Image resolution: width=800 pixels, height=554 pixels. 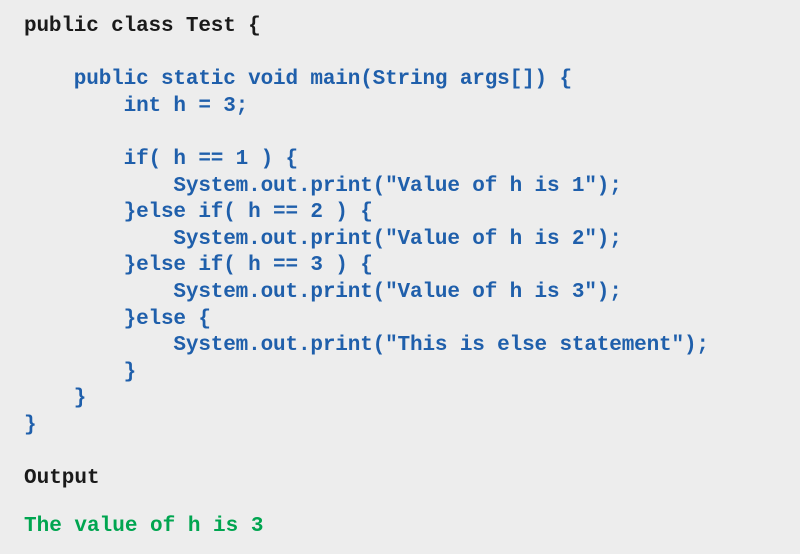 I want to click on code-line: int h = 3;, so click(x=136, y=106).